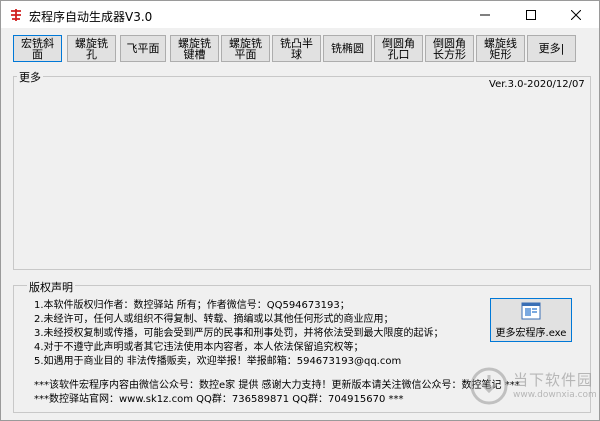 The height and width of the screenshot is (421, 600). I want to click on helical-hole-button: 螺旋铣孔, so click(91, 48).